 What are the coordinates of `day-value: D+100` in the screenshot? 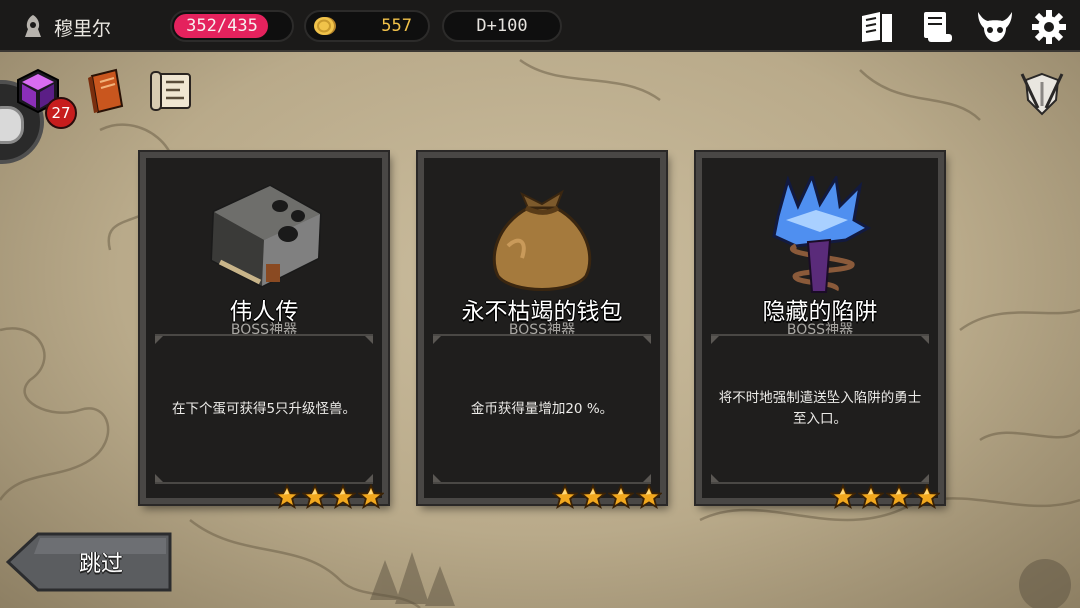 It's located at (502, 26).